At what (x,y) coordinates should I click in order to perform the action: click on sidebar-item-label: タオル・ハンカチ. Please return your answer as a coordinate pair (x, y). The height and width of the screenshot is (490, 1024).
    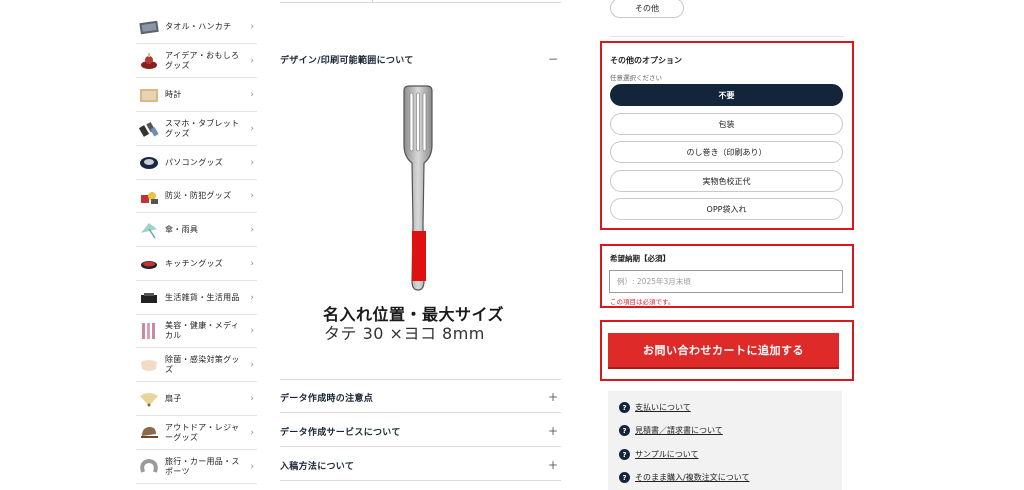
    Looking at the image, I should click on (198, 26).